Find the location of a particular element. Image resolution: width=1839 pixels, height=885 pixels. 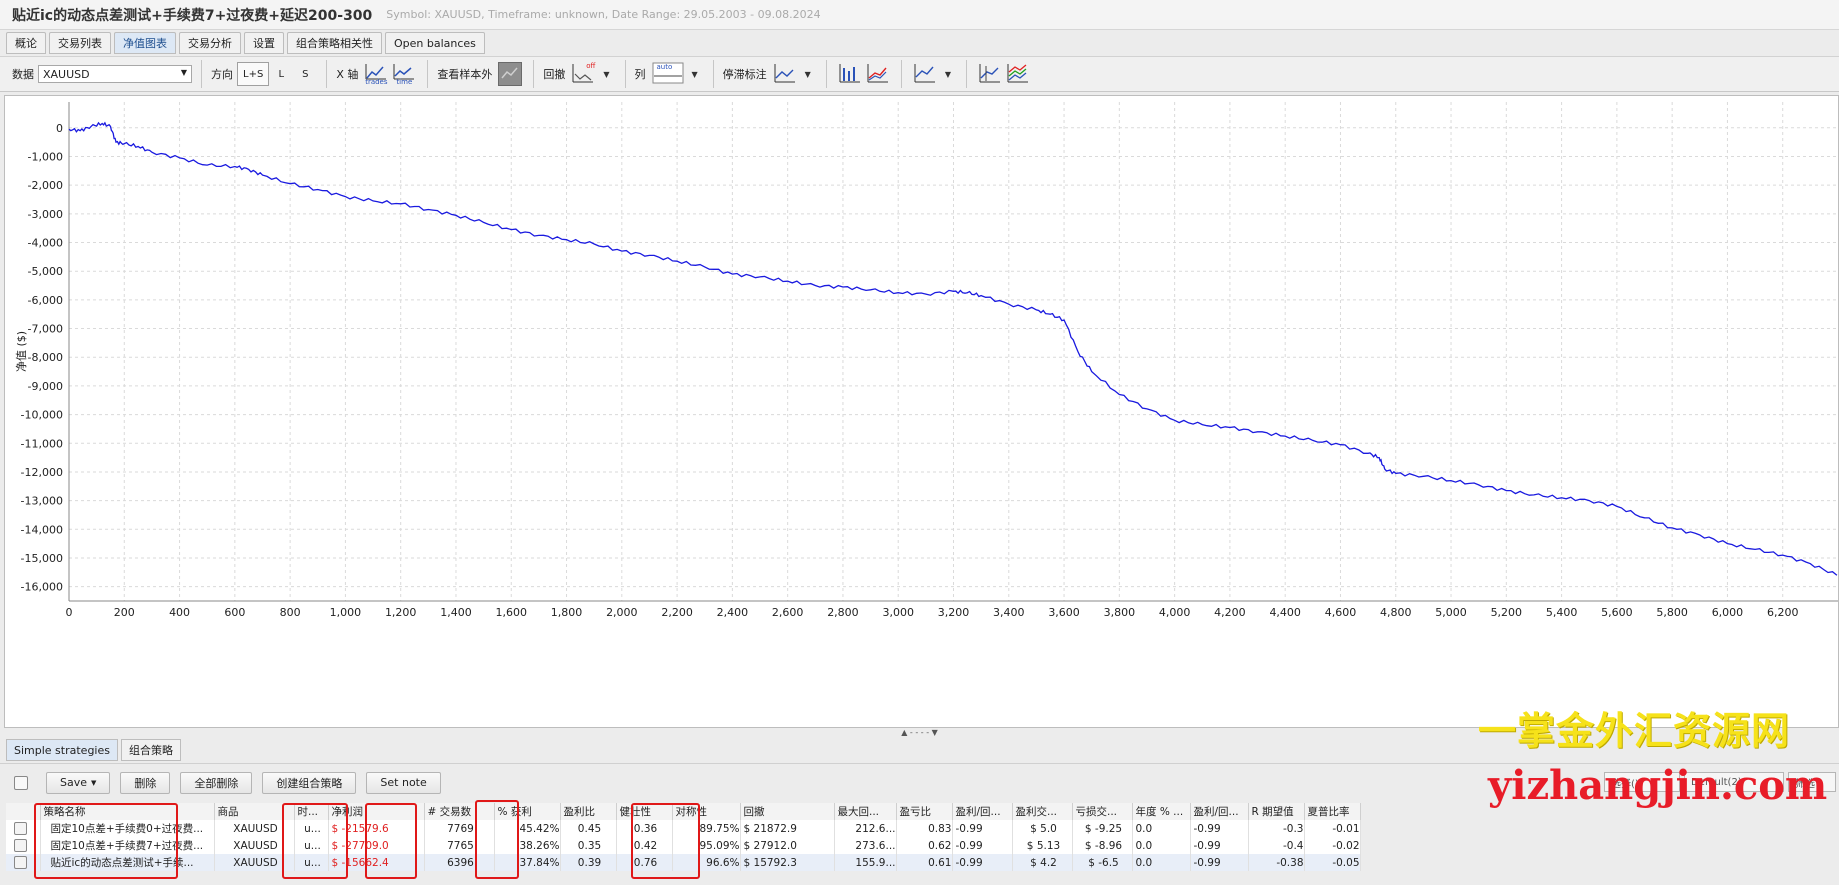

direction-long-button: L is located at coordinates (281, 74).